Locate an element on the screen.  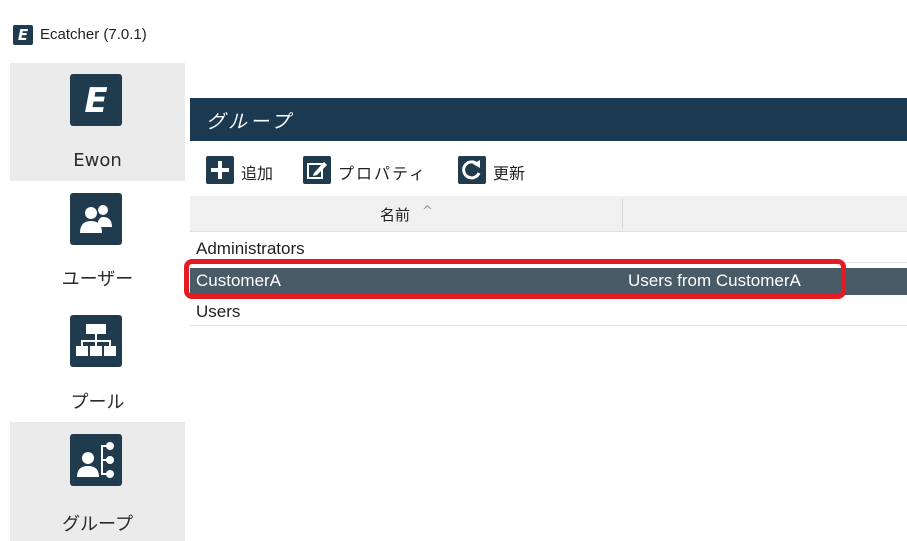
refresh-icon is located at coordinates (472, 170).